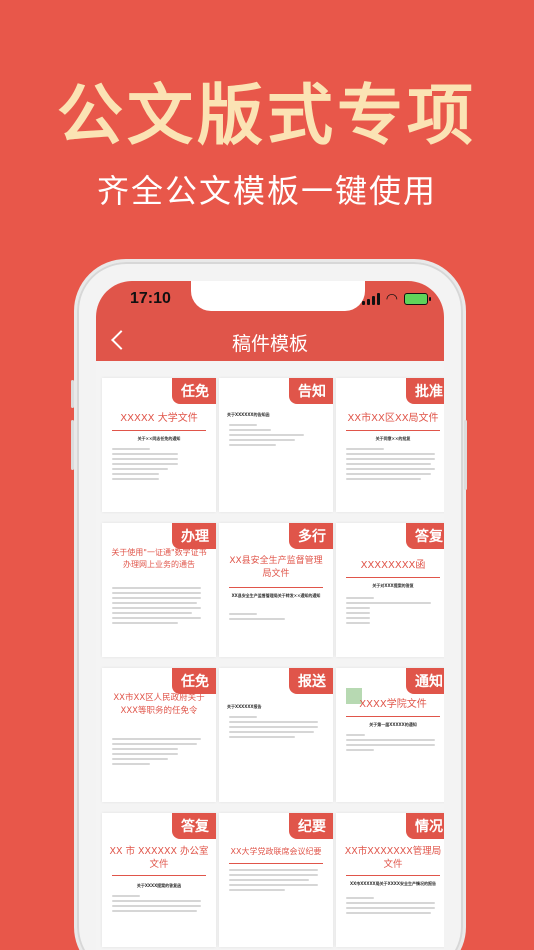 This screenshot has height=950, width=534. What do you see at coordinates (150, 298) in the screenshot?
I see `status-time: 17:10` at bounding box center [150, 298].